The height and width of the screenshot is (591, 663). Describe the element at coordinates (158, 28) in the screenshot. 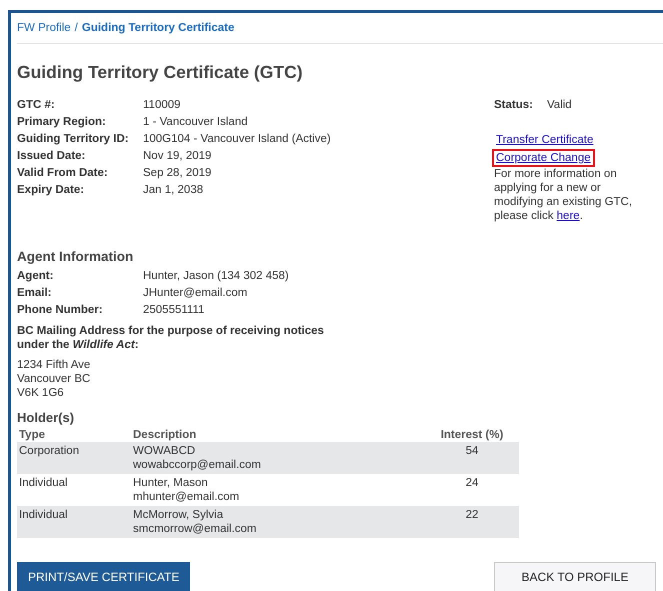

I see `breadcrumb-current: Guiding Territory Certificate` at that location.